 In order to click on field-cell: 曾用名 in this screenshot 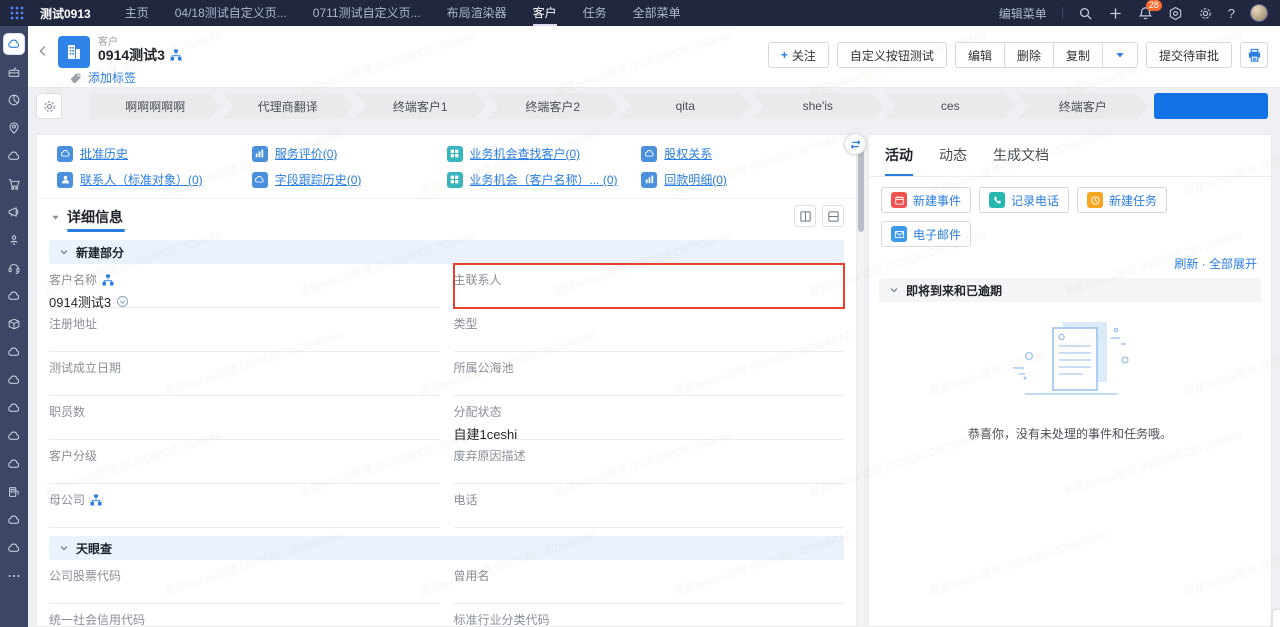, I will do `click(648, 582)`.